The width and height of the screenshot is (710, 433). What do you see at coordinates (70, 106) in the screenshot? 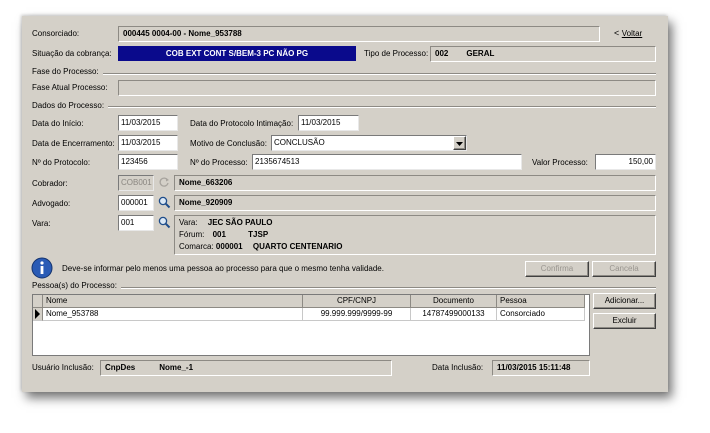
I see `dados-section-label: Dados do Processo:` at bounding box center [70, 106].